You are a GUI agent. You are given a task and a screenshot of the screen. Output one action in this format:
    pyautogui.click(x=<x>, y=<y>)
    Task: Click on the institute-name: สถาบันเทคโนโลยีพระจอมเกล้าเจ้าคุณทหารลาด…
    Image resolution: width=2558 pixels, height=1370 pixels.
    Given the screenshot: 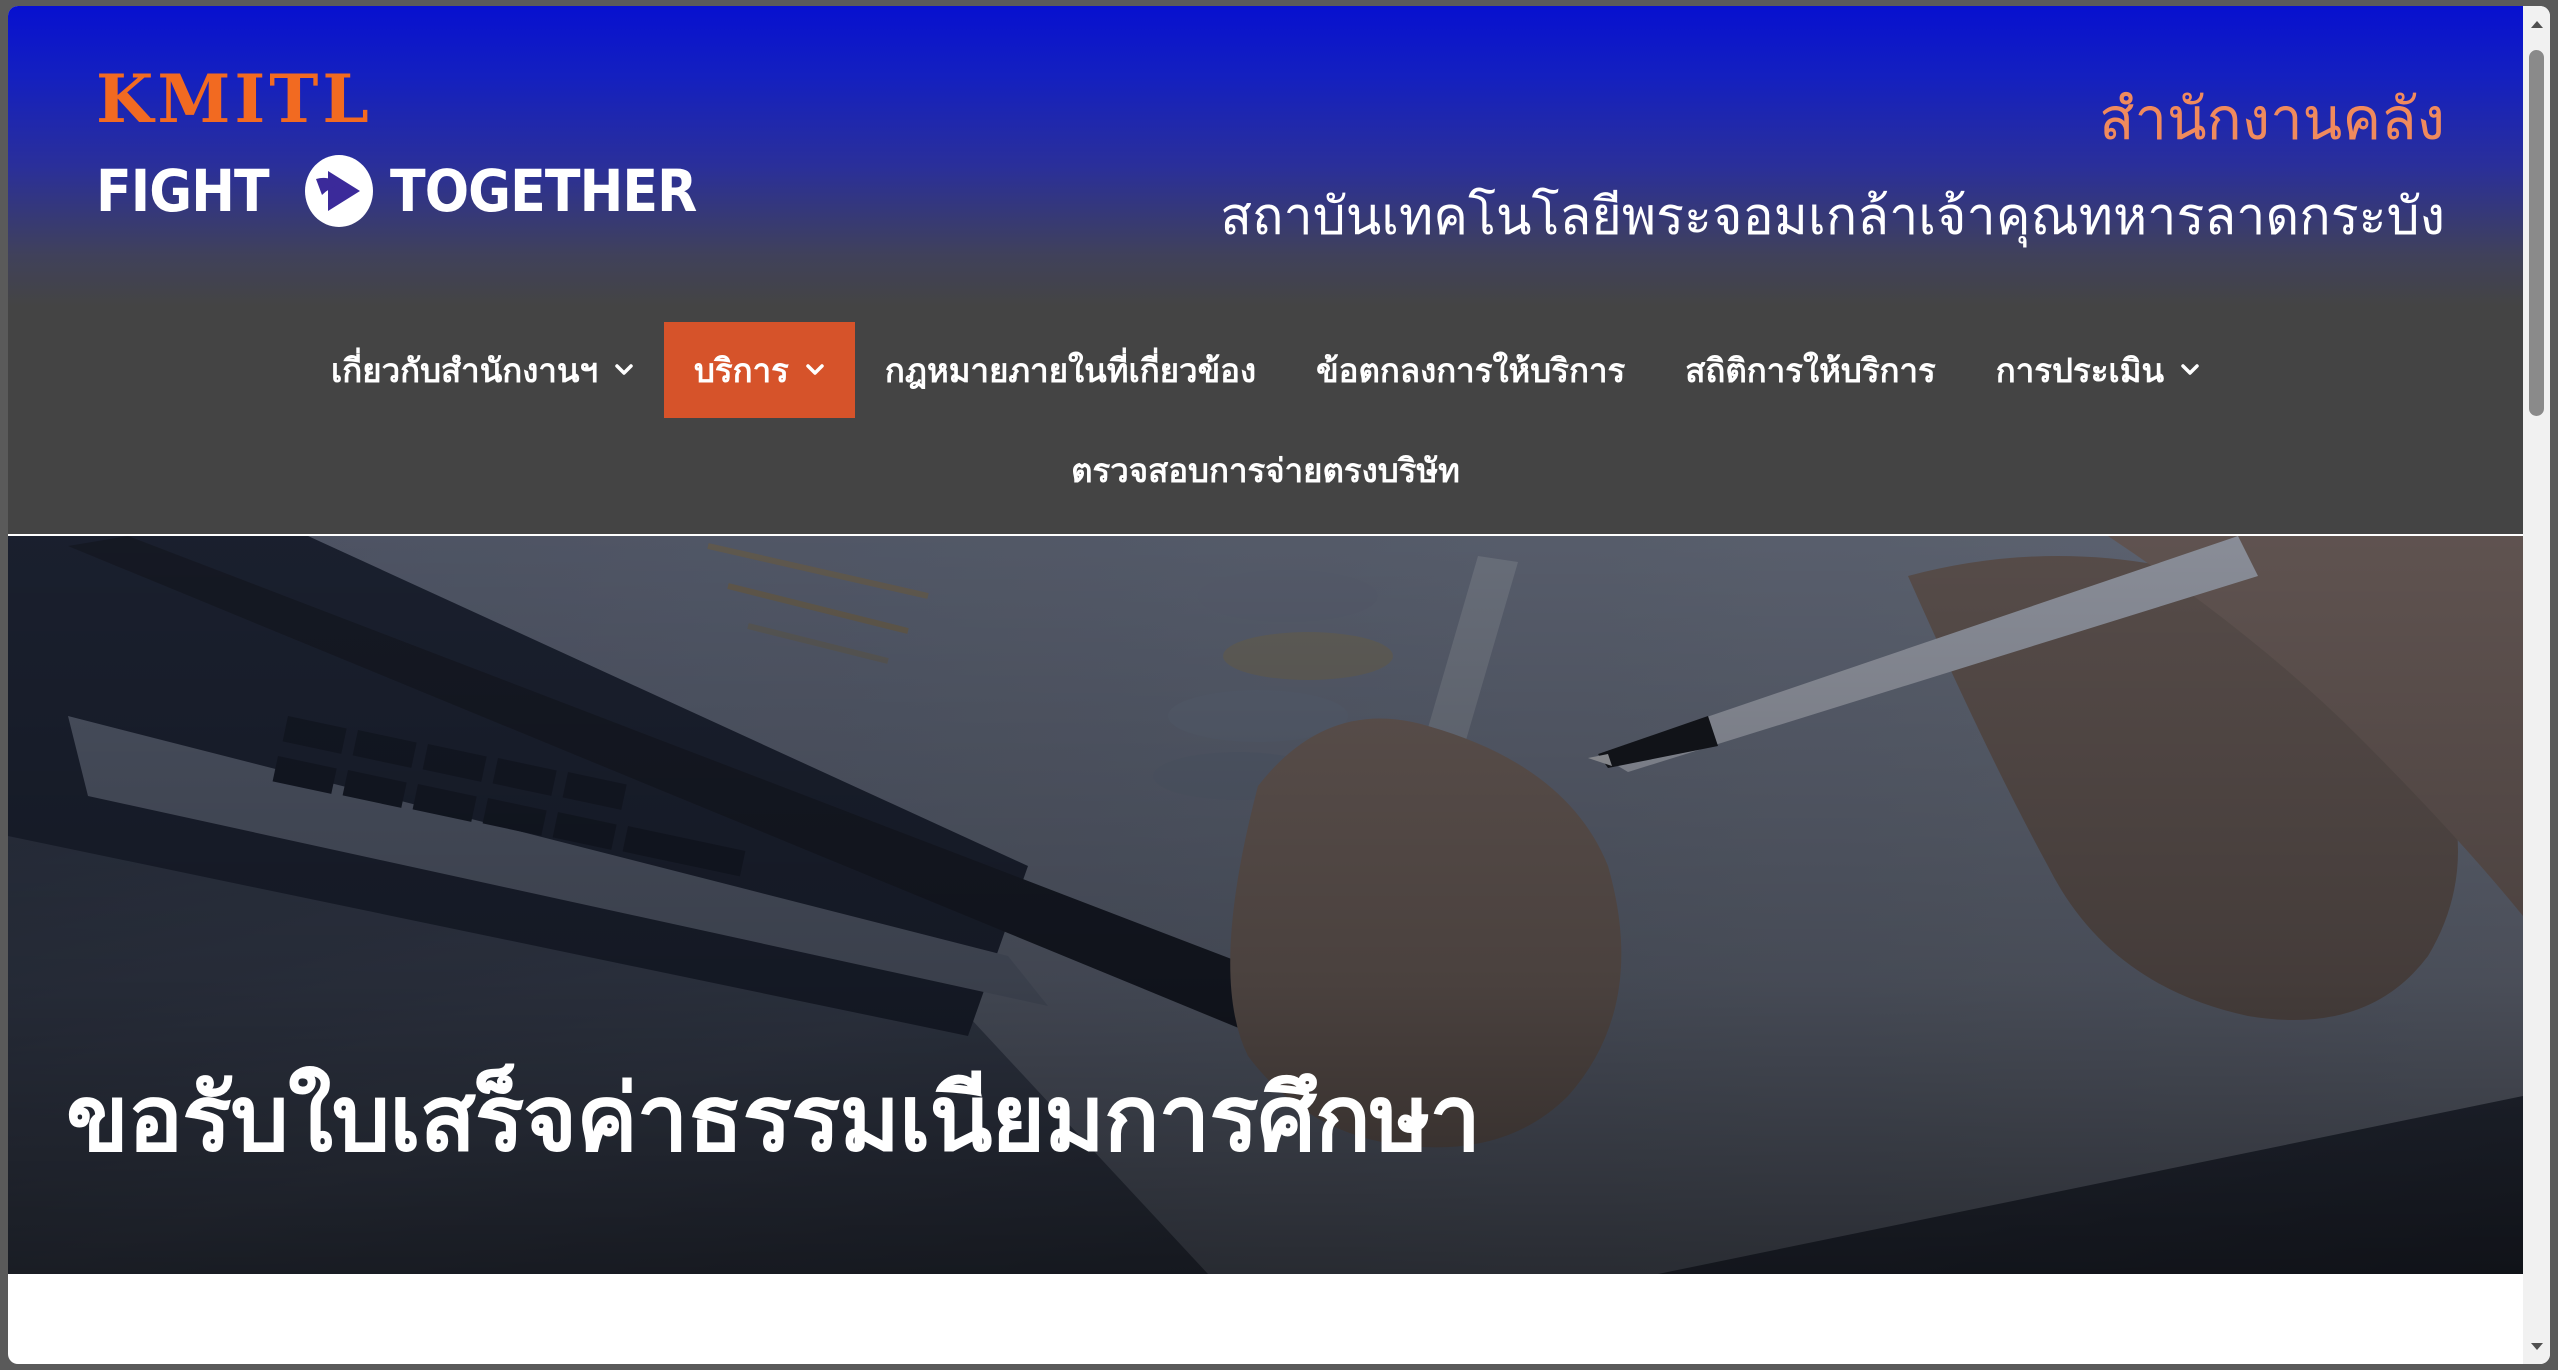 What is the action you would take?
    pyautogui.click(x=1832, y=217)
    